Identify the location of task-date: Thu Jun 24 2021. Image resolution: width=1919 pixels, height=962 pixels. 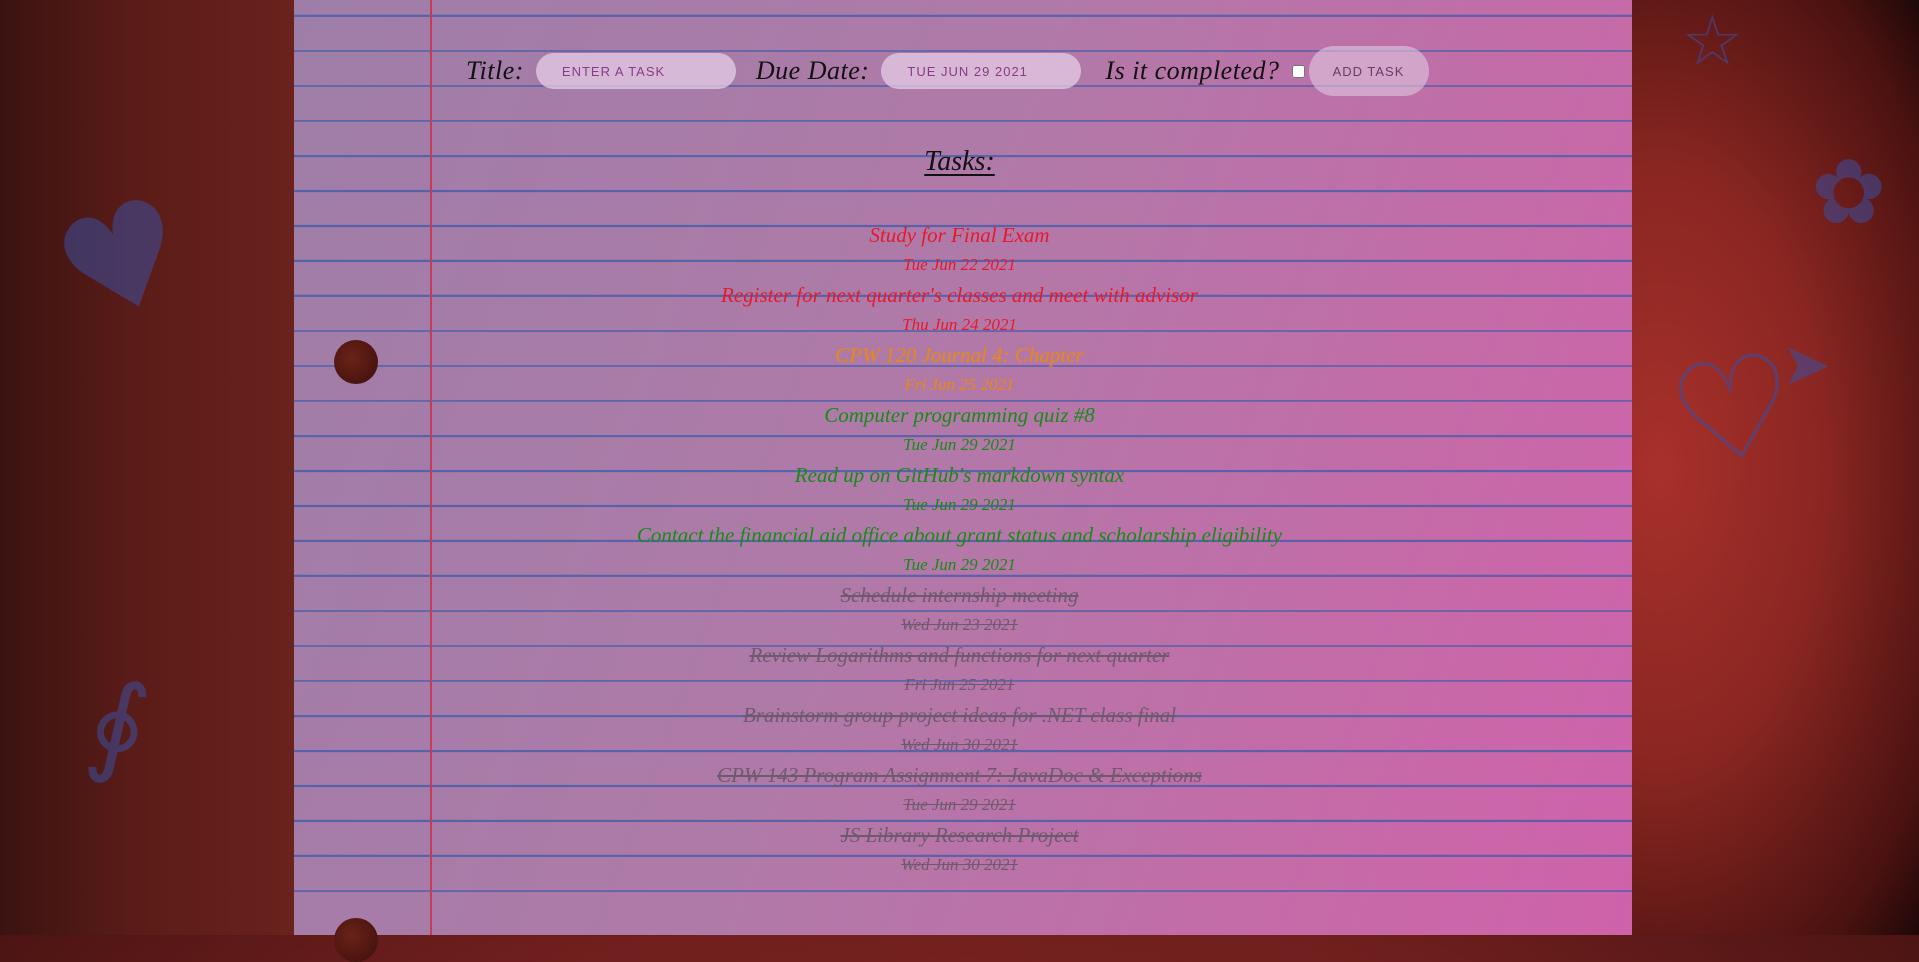
(959, 324).